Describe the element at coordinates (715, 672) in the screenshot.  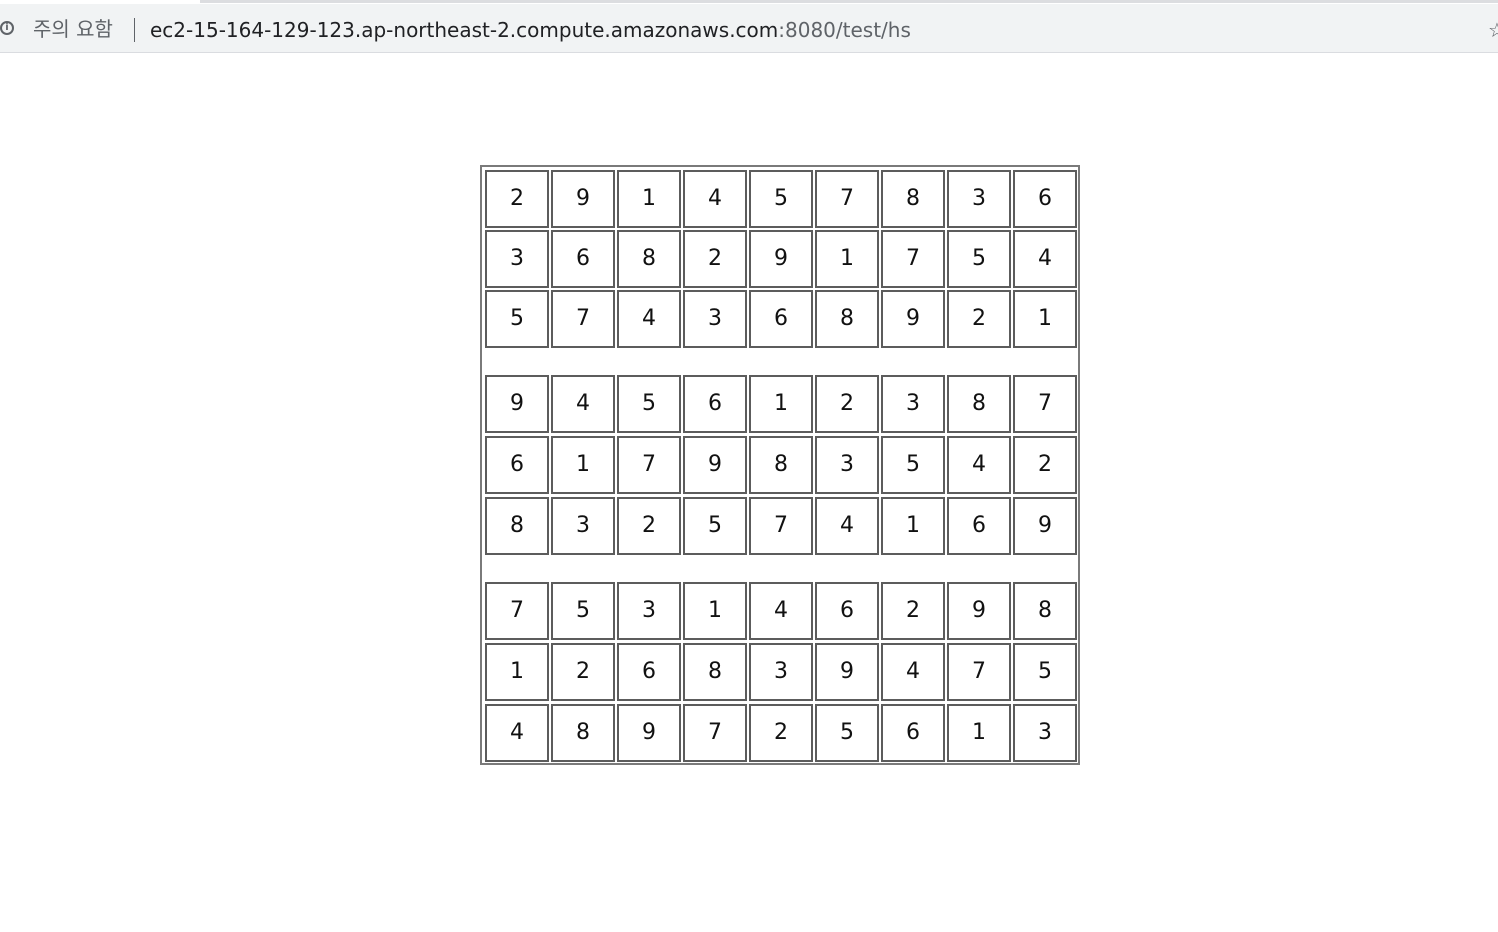
I see `sudoku-cell-r8-c4: 8` at that location.